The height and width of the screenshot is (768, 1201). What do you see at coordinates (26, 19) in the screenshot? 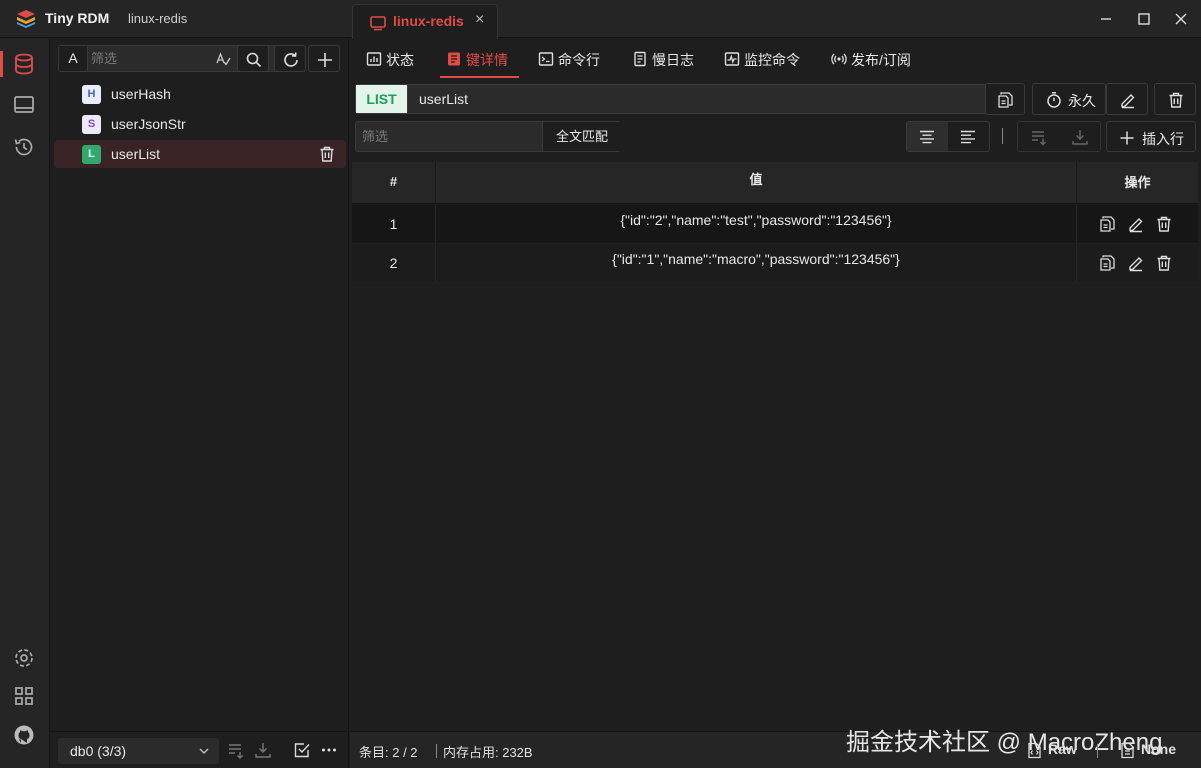
I see `app-logo-icon` at bounding box center [26, 19].